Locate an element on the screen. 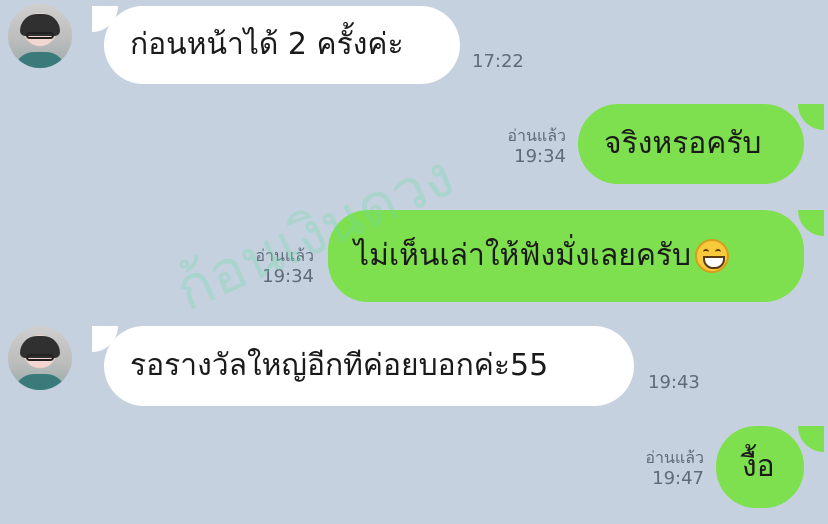 Image resolution: width=828 pixels, height=524 pixels. message-time: 19:43 is located at coordinates (674, 382).